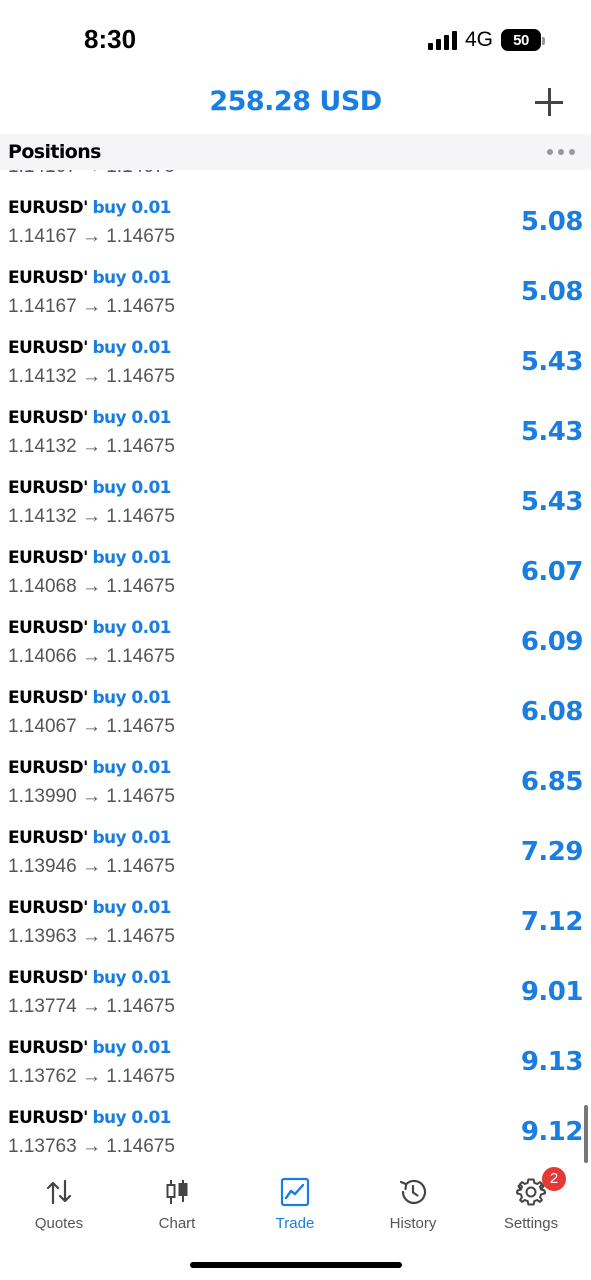 The width and height of the screenshot is (591, 1280). Describe the element at coordinates (54, 152) in the screenshot. I see `section-title: Positions` at that location.